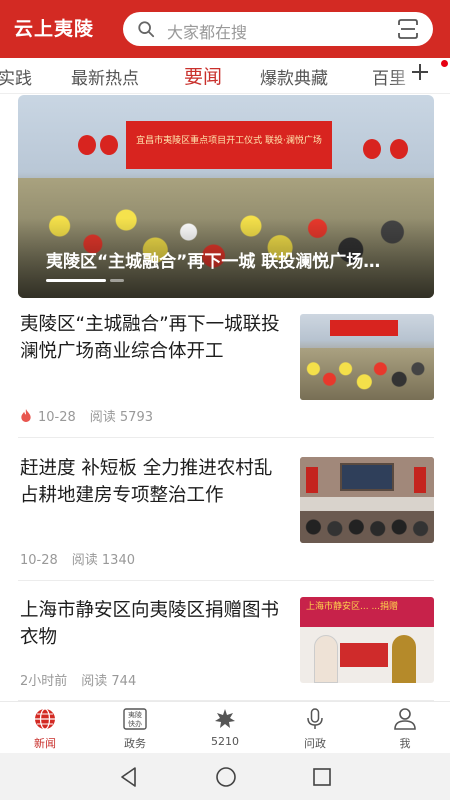 This screenshot has width=450, height=800. I want to click on tab-shijian: 实践, so click(16, 76).